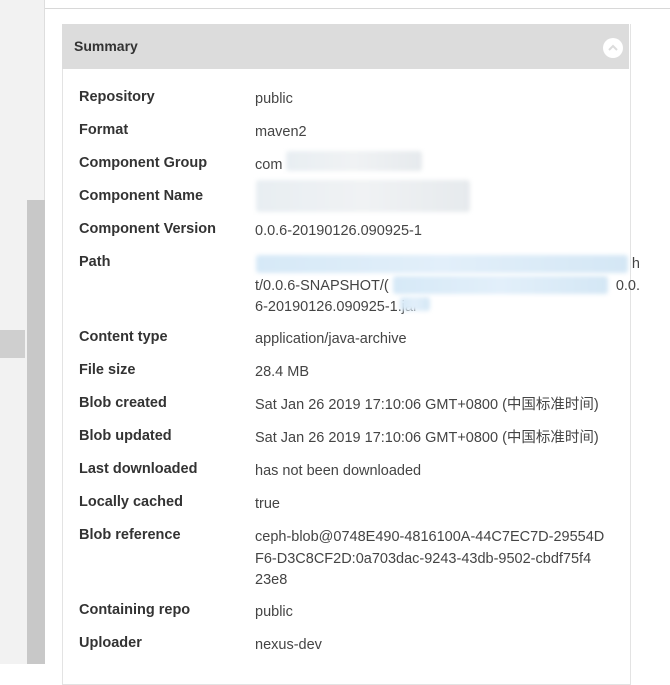  What do you see at coordinates (138, 469) in the screenshot?
I see `row-label: Last downloaded` at bounding box center [138, 469].